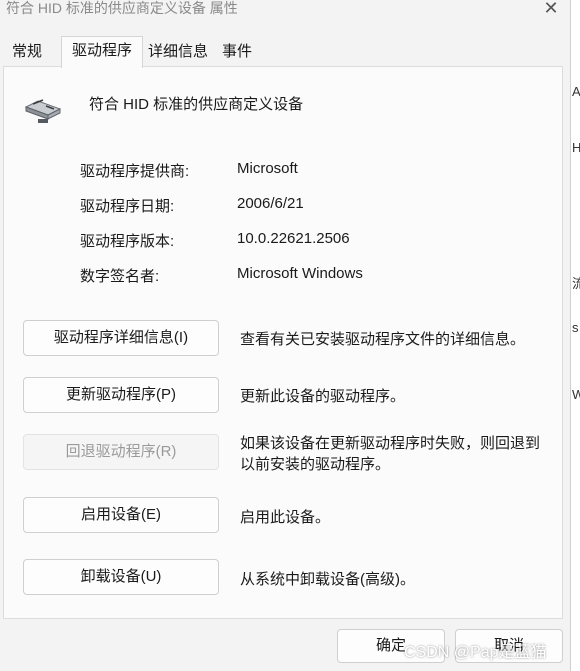 The height and width of the screenshot is (671, 580). What do you see at coordinates (121, 577) in the screenshot?
I see `uninstall-device-button: 卸载设备(U)` at bounding box center [121, 577].